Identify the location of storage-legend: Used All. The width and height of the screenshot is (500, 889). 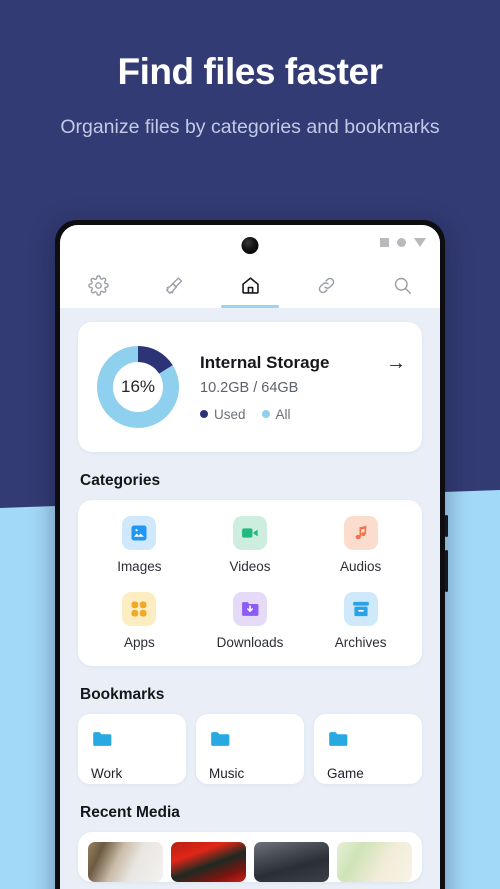
(303, 414).